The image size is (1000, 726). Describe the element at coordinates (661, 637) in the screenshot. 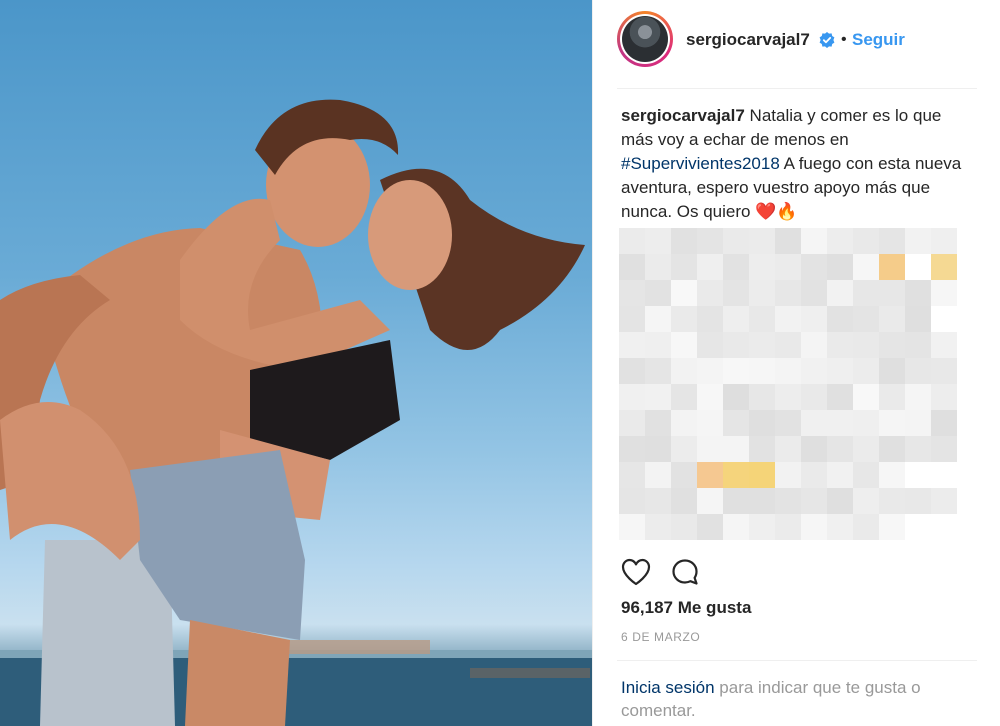

I see `post-date: 6 DE MARZO` at that location.